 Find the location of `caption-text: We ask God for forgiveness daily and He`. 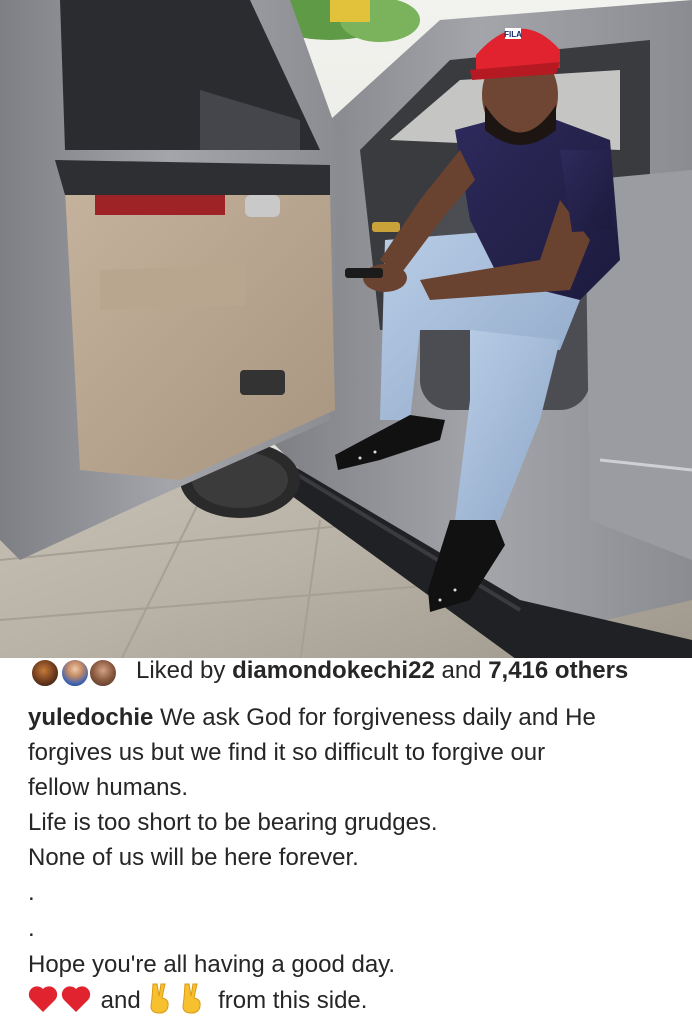

caption-text: We ask God for forgiveness daily and He is located at coordinates (378, 717).